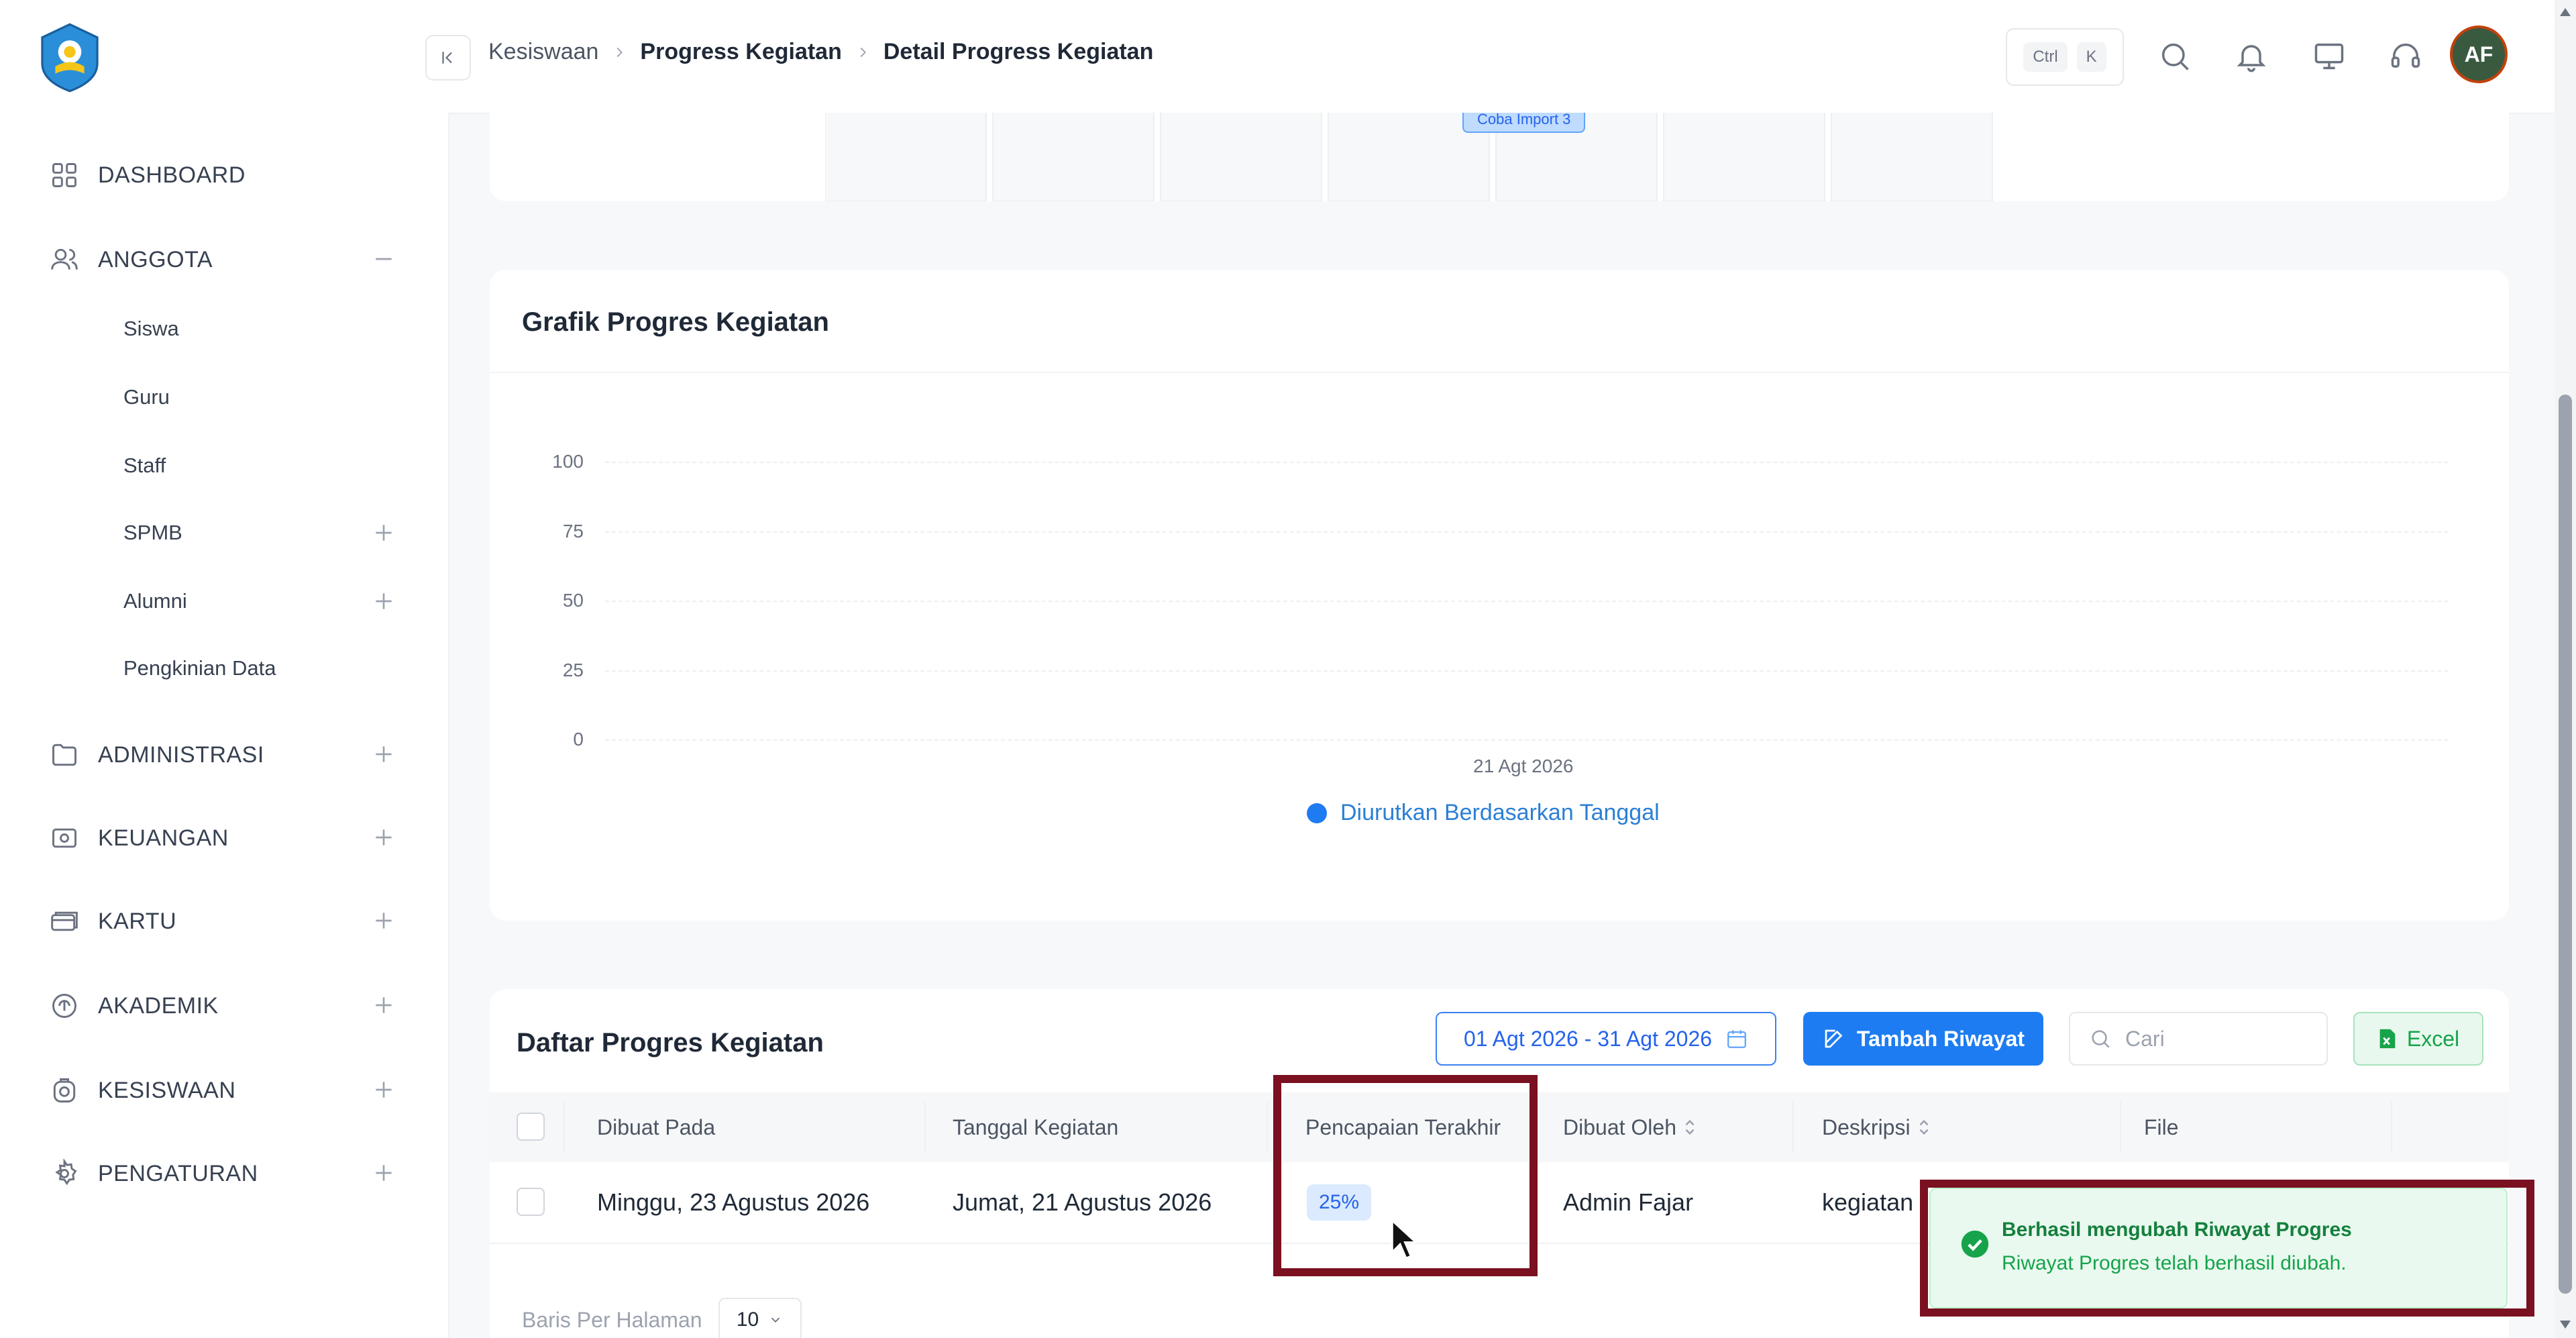 The image size is (2576, 1338). What do you see at coordinates (1628, 1202) in the screenshot?
I see `cell-dibuat-oleh: Admin Fajar` at bounding box center [1628, 1202].